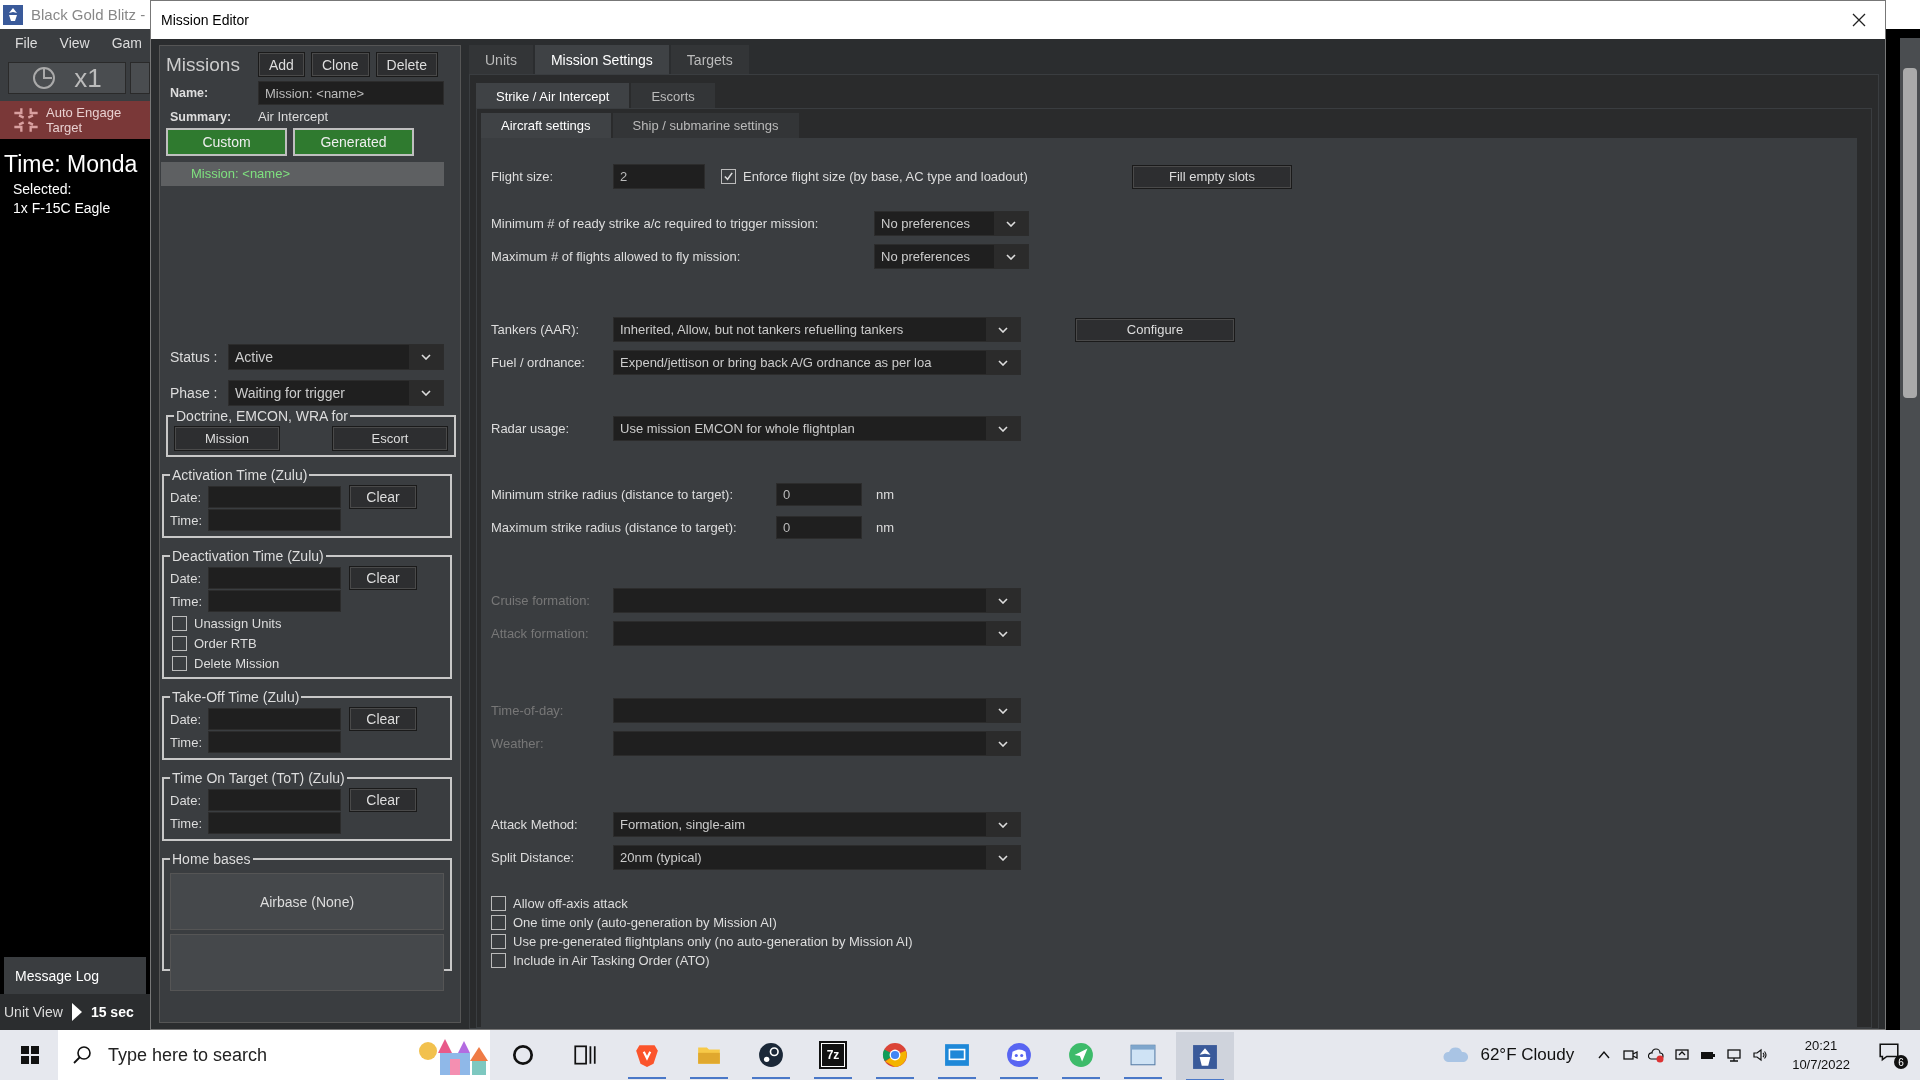  What do you see at coordinates (1859, 20) in the screenshot?
I see `close-icon` at bounding box center [1859, 20].